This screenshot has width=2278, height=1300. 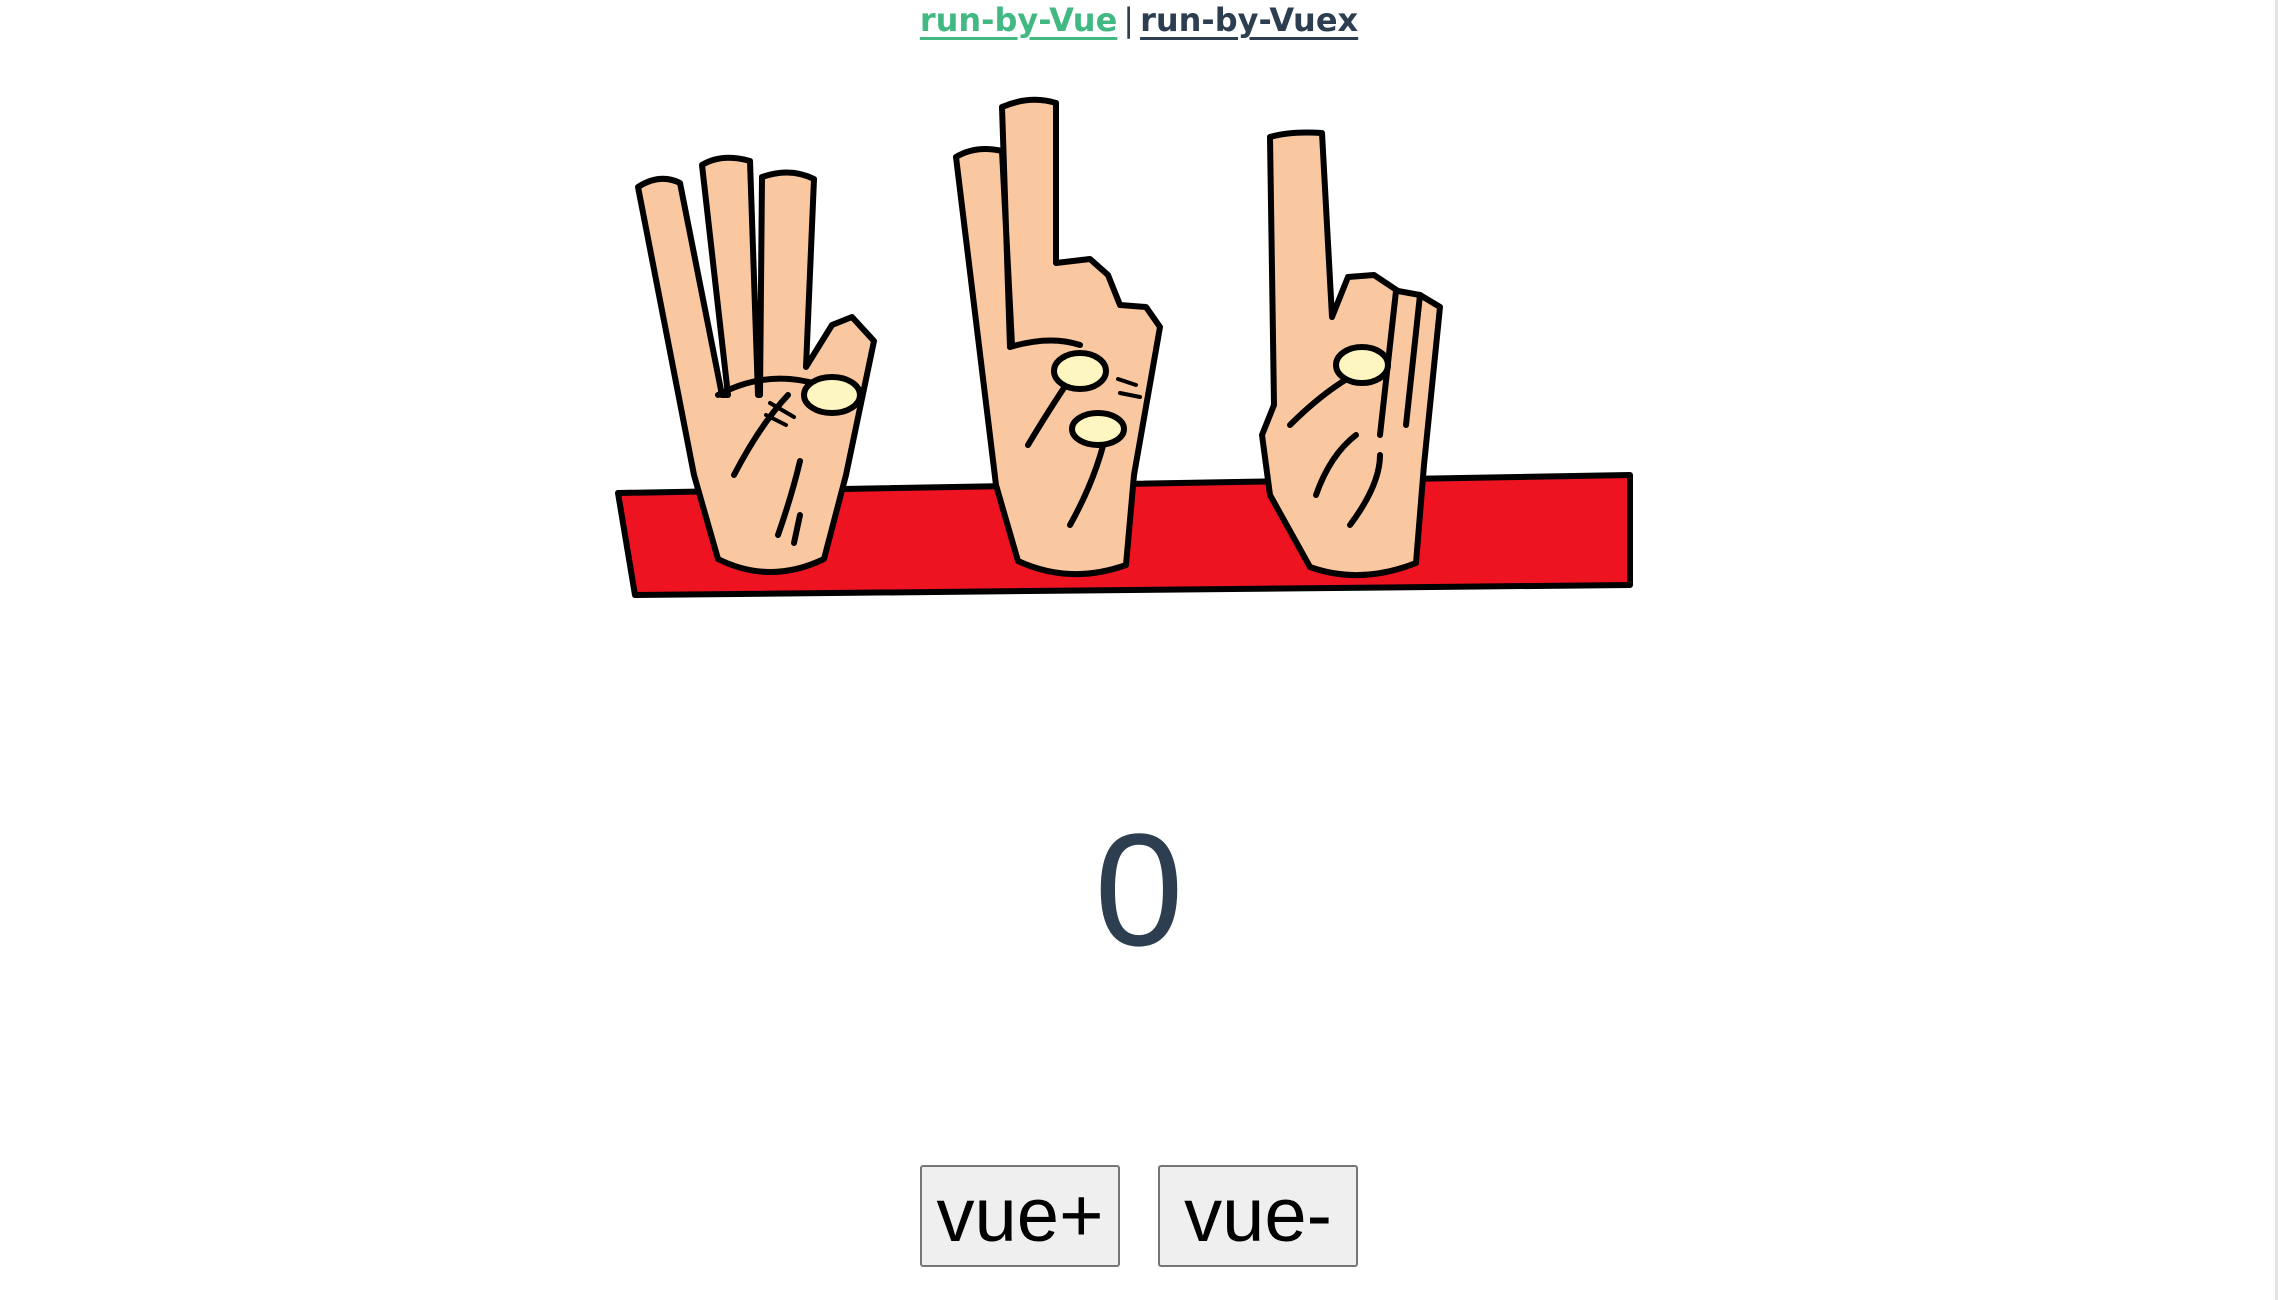 What do you see at coordinates (1018, 20) in the screenshot?
I see `nav-link-run-by-vue: run-by-Vue` at bounding box center [1018, 20].